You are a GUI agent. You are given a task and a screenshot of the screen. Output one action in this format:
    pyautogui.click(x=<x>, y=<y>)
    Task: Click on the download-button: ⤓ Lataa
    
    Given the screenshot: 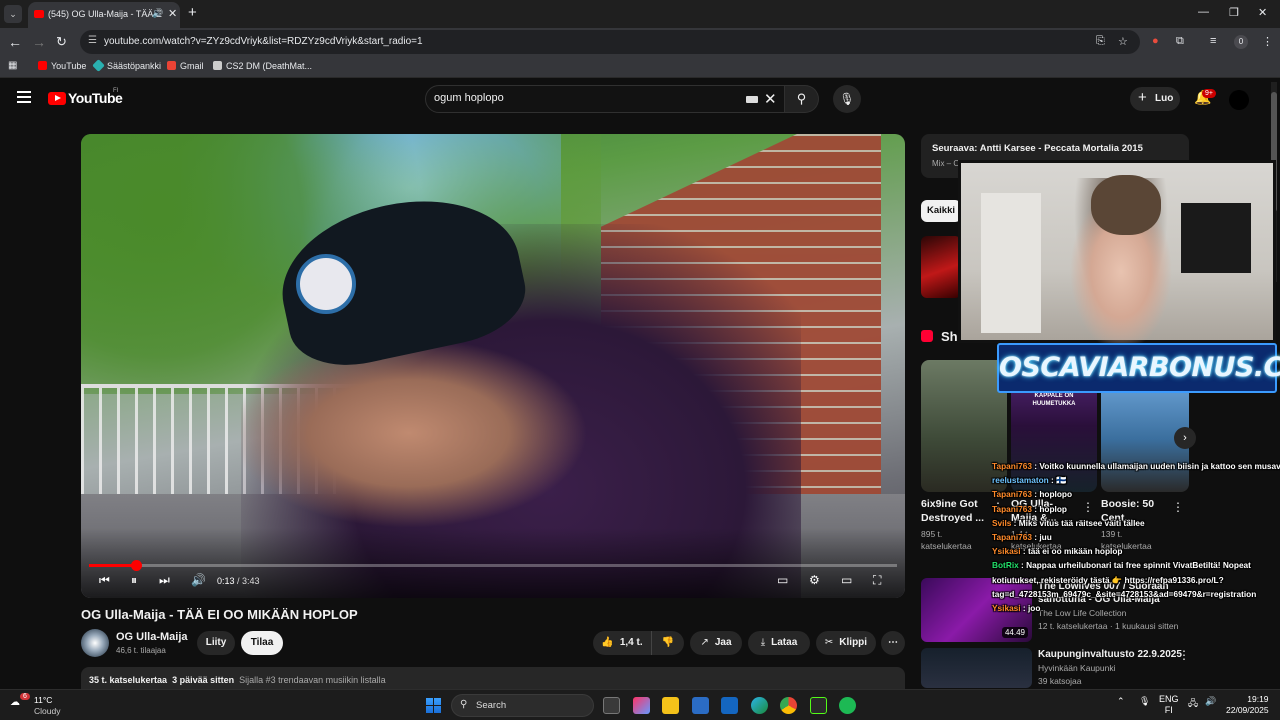 What is the action you would take?
    pyautogui.click(x=779, y=643)
    